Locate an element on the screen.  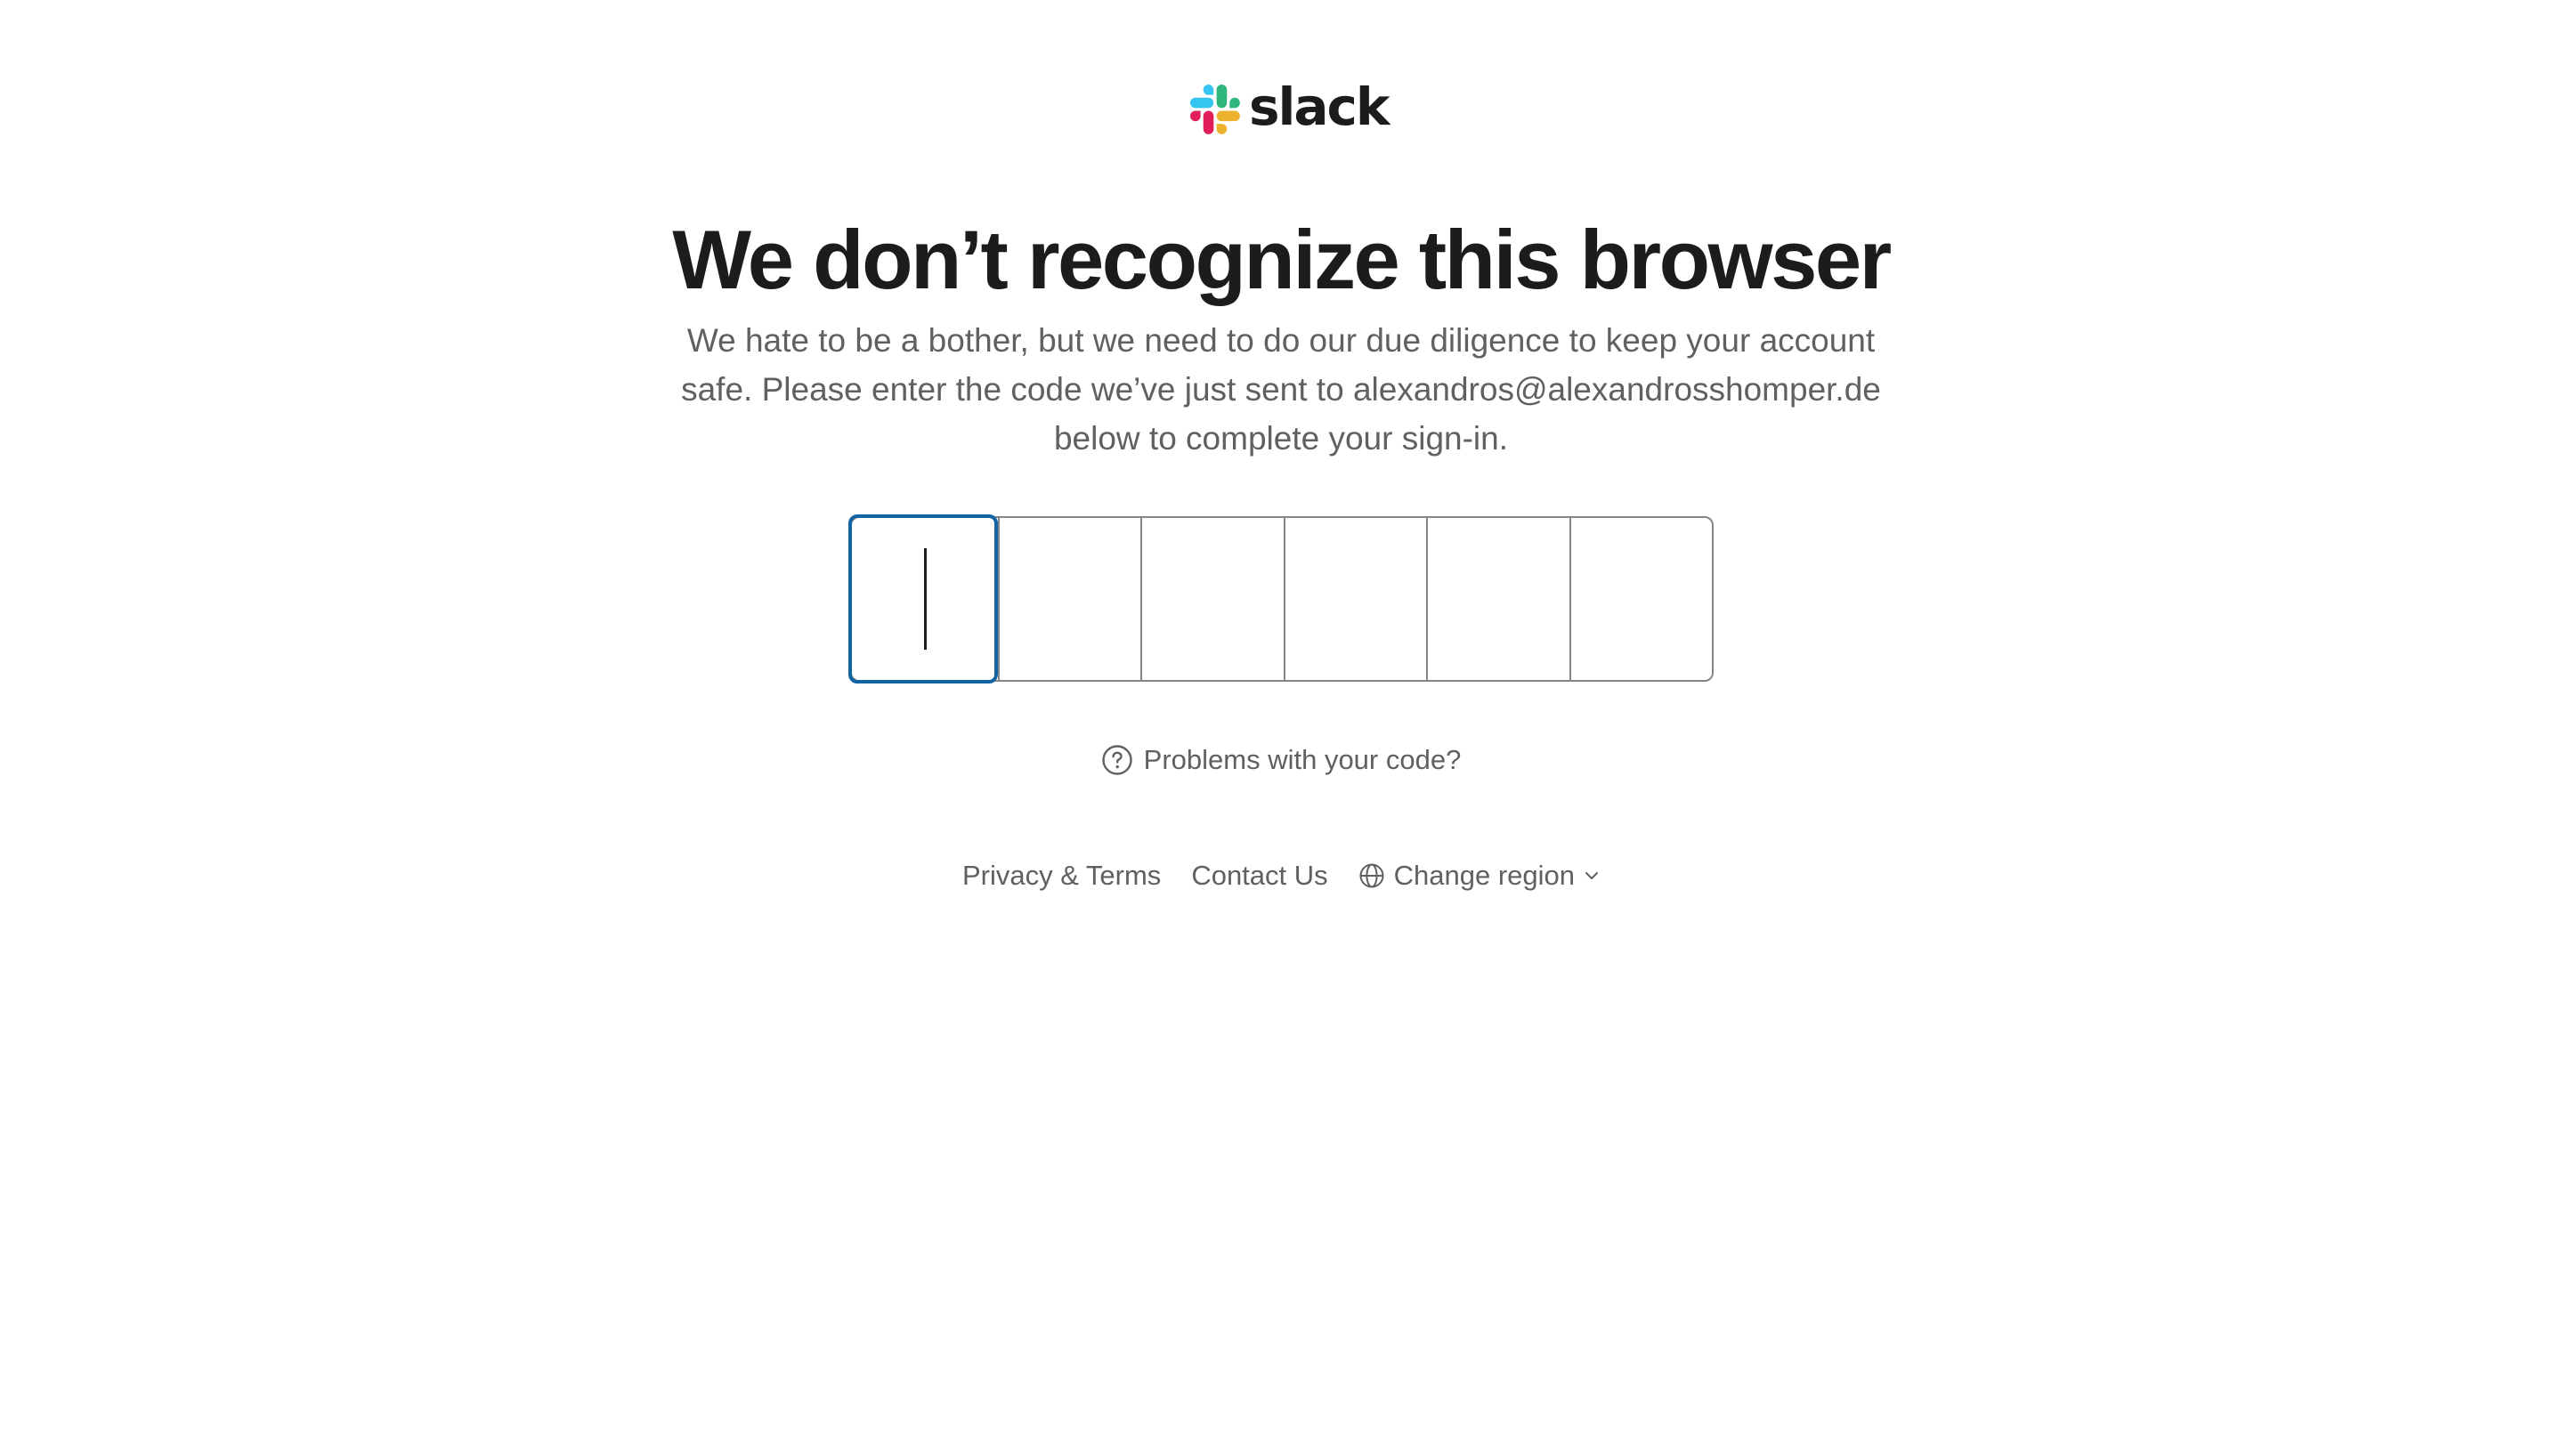
question-circle-icon is located at coordinates (1116, 760).